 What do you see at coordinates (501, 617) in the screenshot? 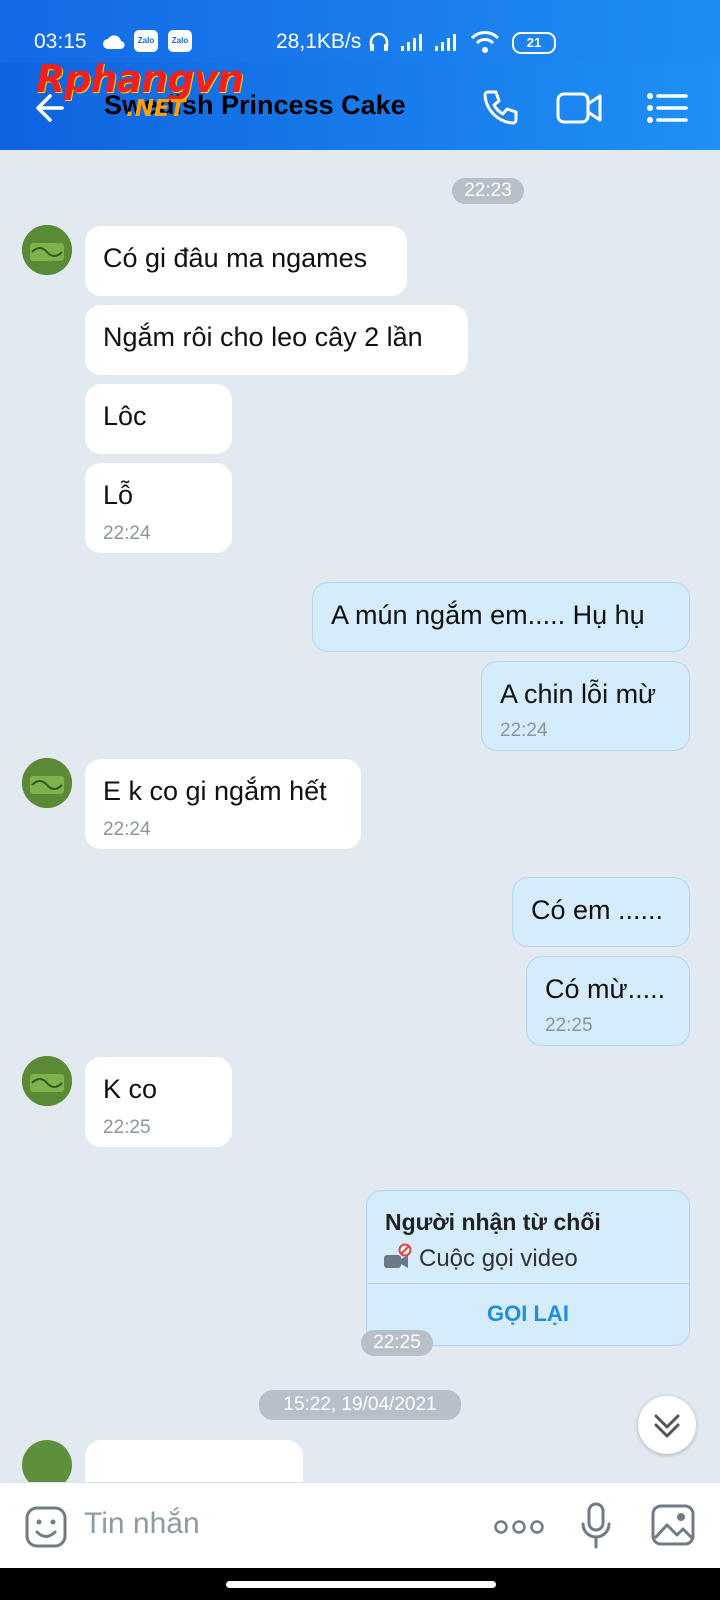
I see `outgoing-message: A mún ngắm em..... Hụ hụ` at bounding box center [501, 617].